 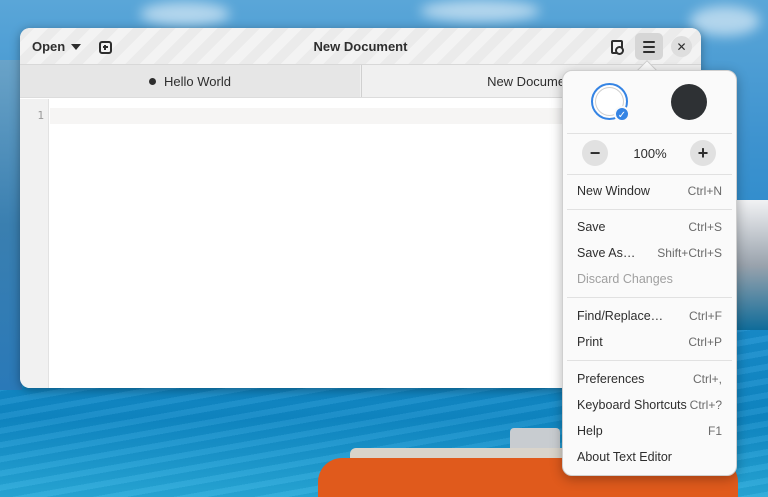 I want to click on zoom-out-button: −, so click(x=595, y=153).